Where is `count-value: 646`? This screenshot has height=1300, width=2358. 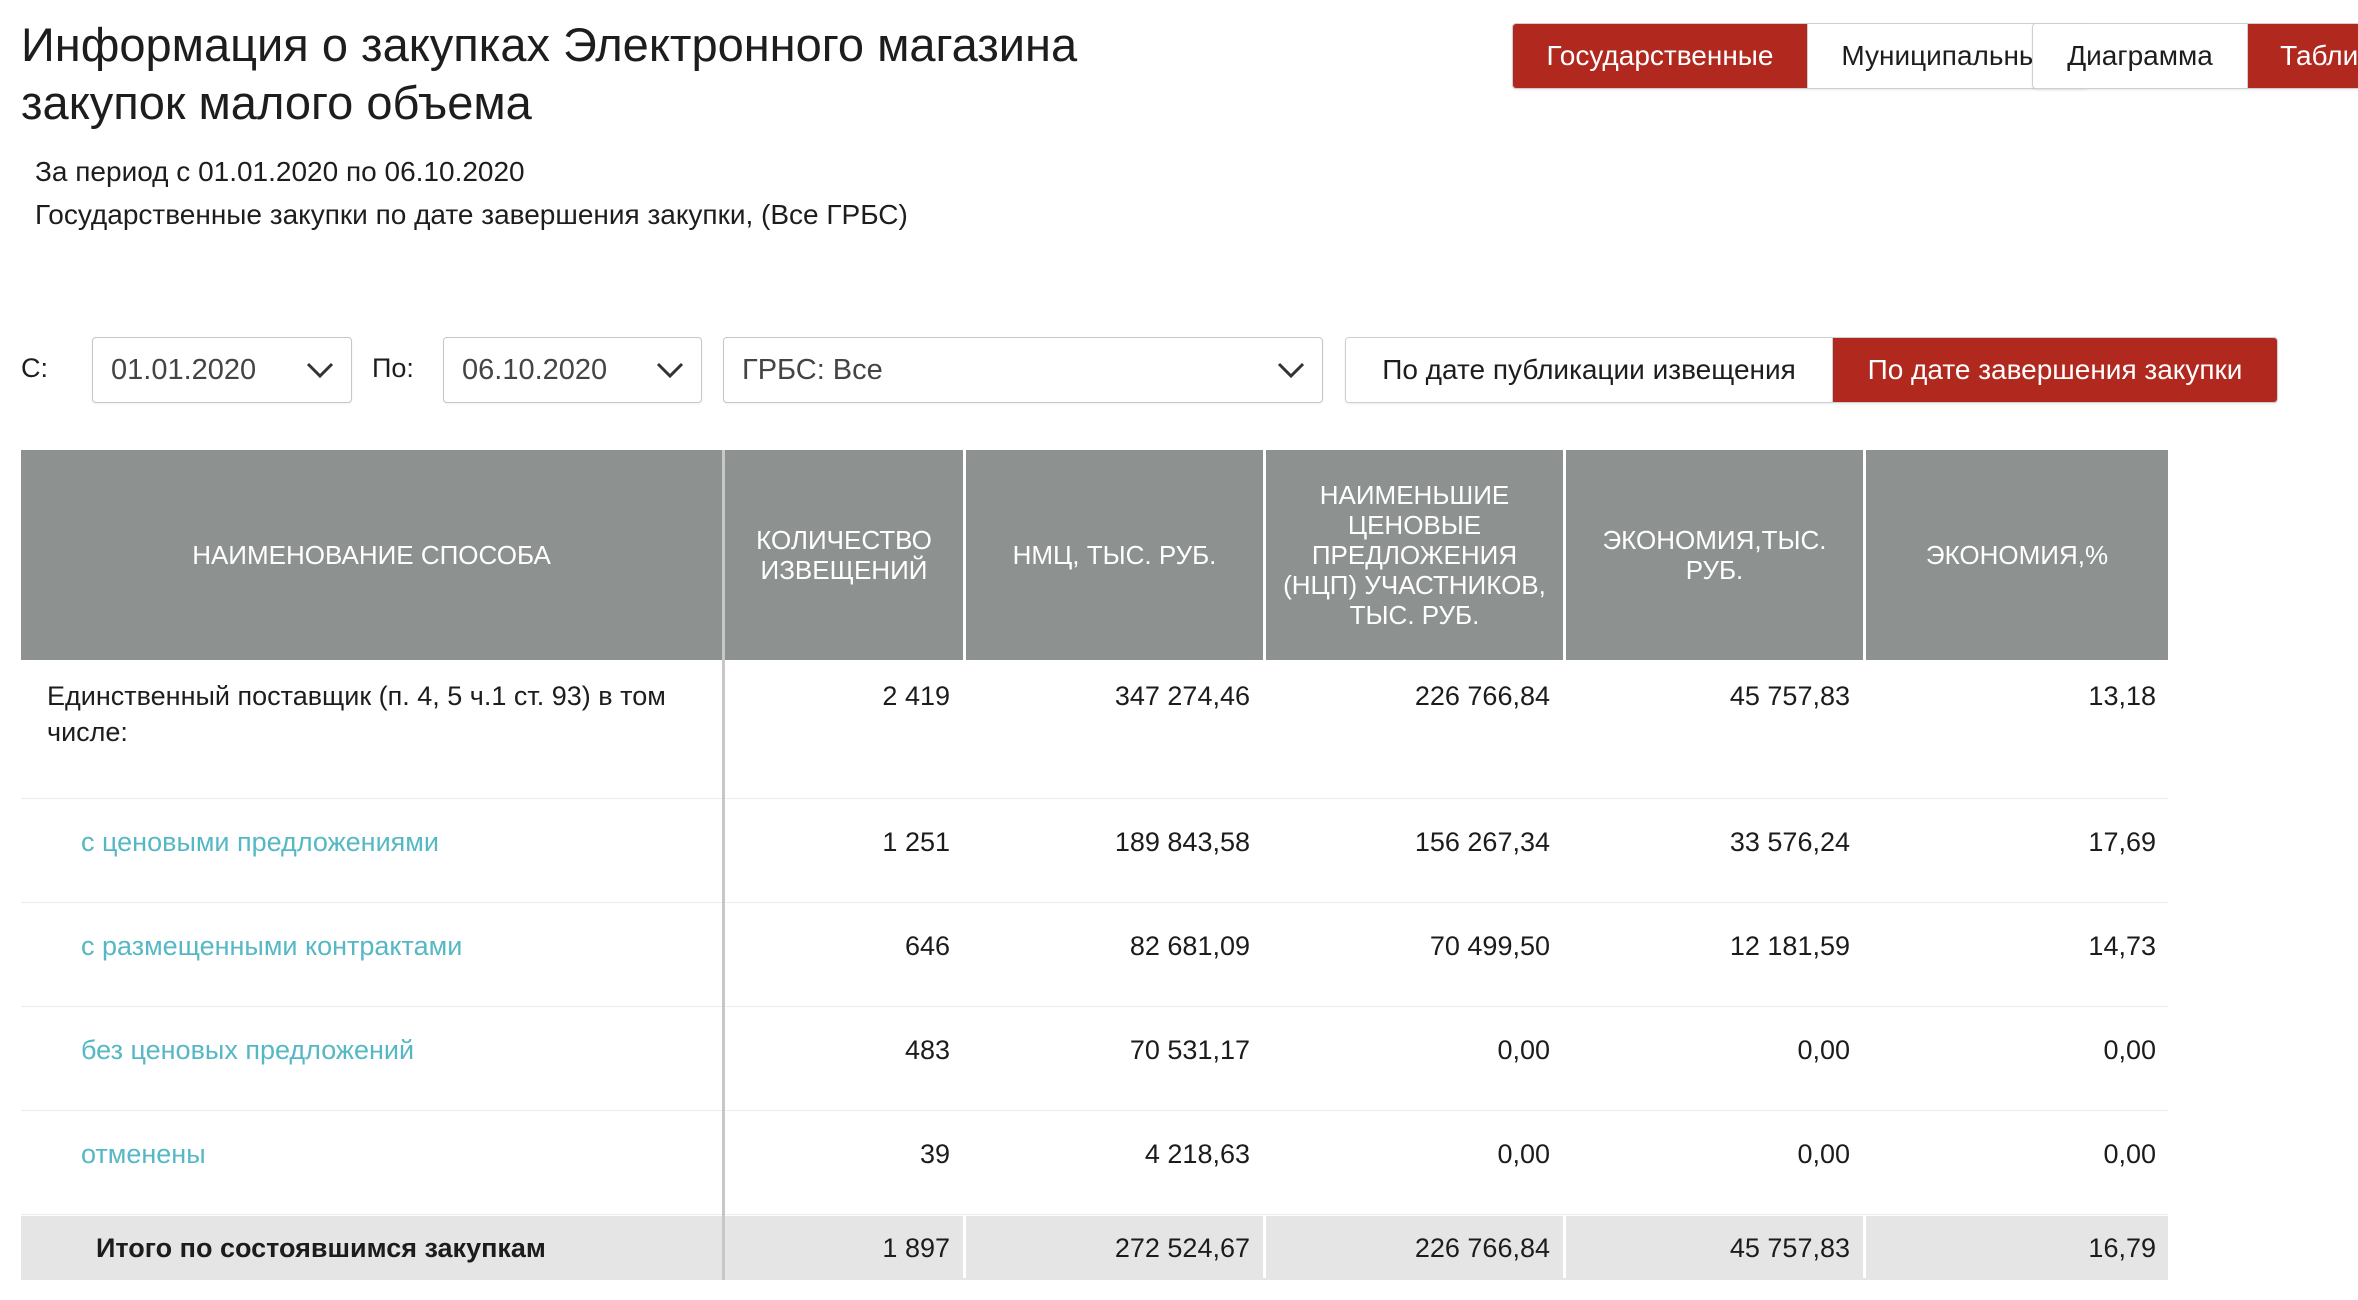 count-value: 646 is located at coordinates (927, 946).